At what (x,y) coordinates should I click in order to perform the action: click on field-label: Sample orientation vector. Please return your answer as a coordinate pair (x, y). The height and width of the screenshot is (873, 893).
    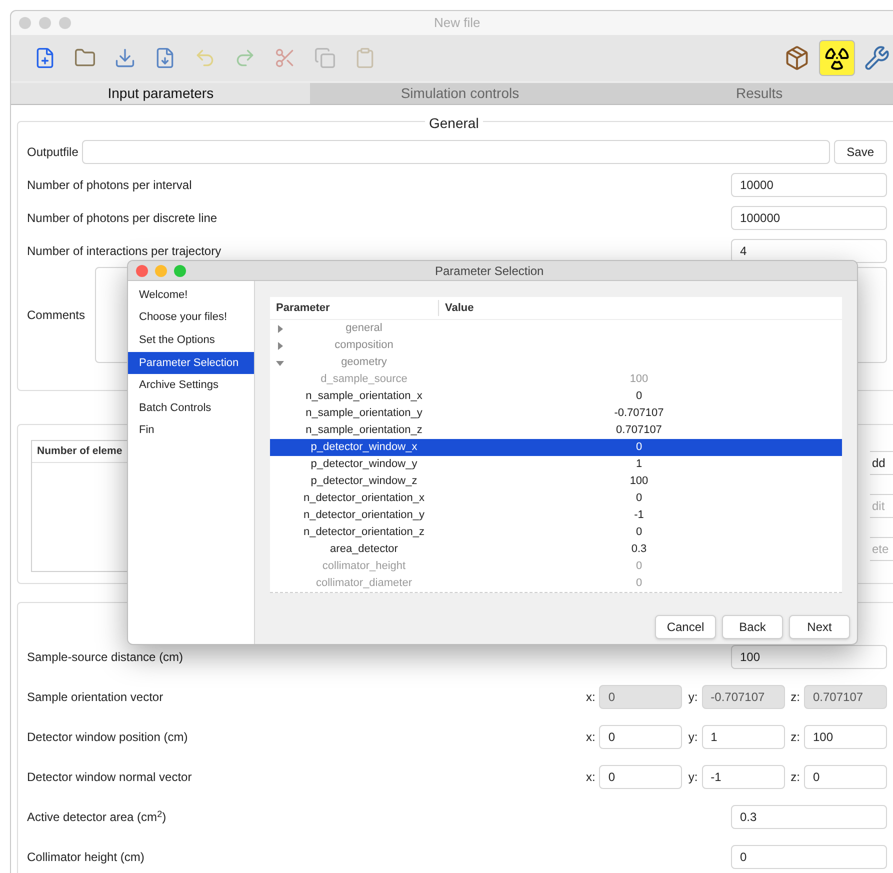
    Looking at the image, I should click on (95, 697).